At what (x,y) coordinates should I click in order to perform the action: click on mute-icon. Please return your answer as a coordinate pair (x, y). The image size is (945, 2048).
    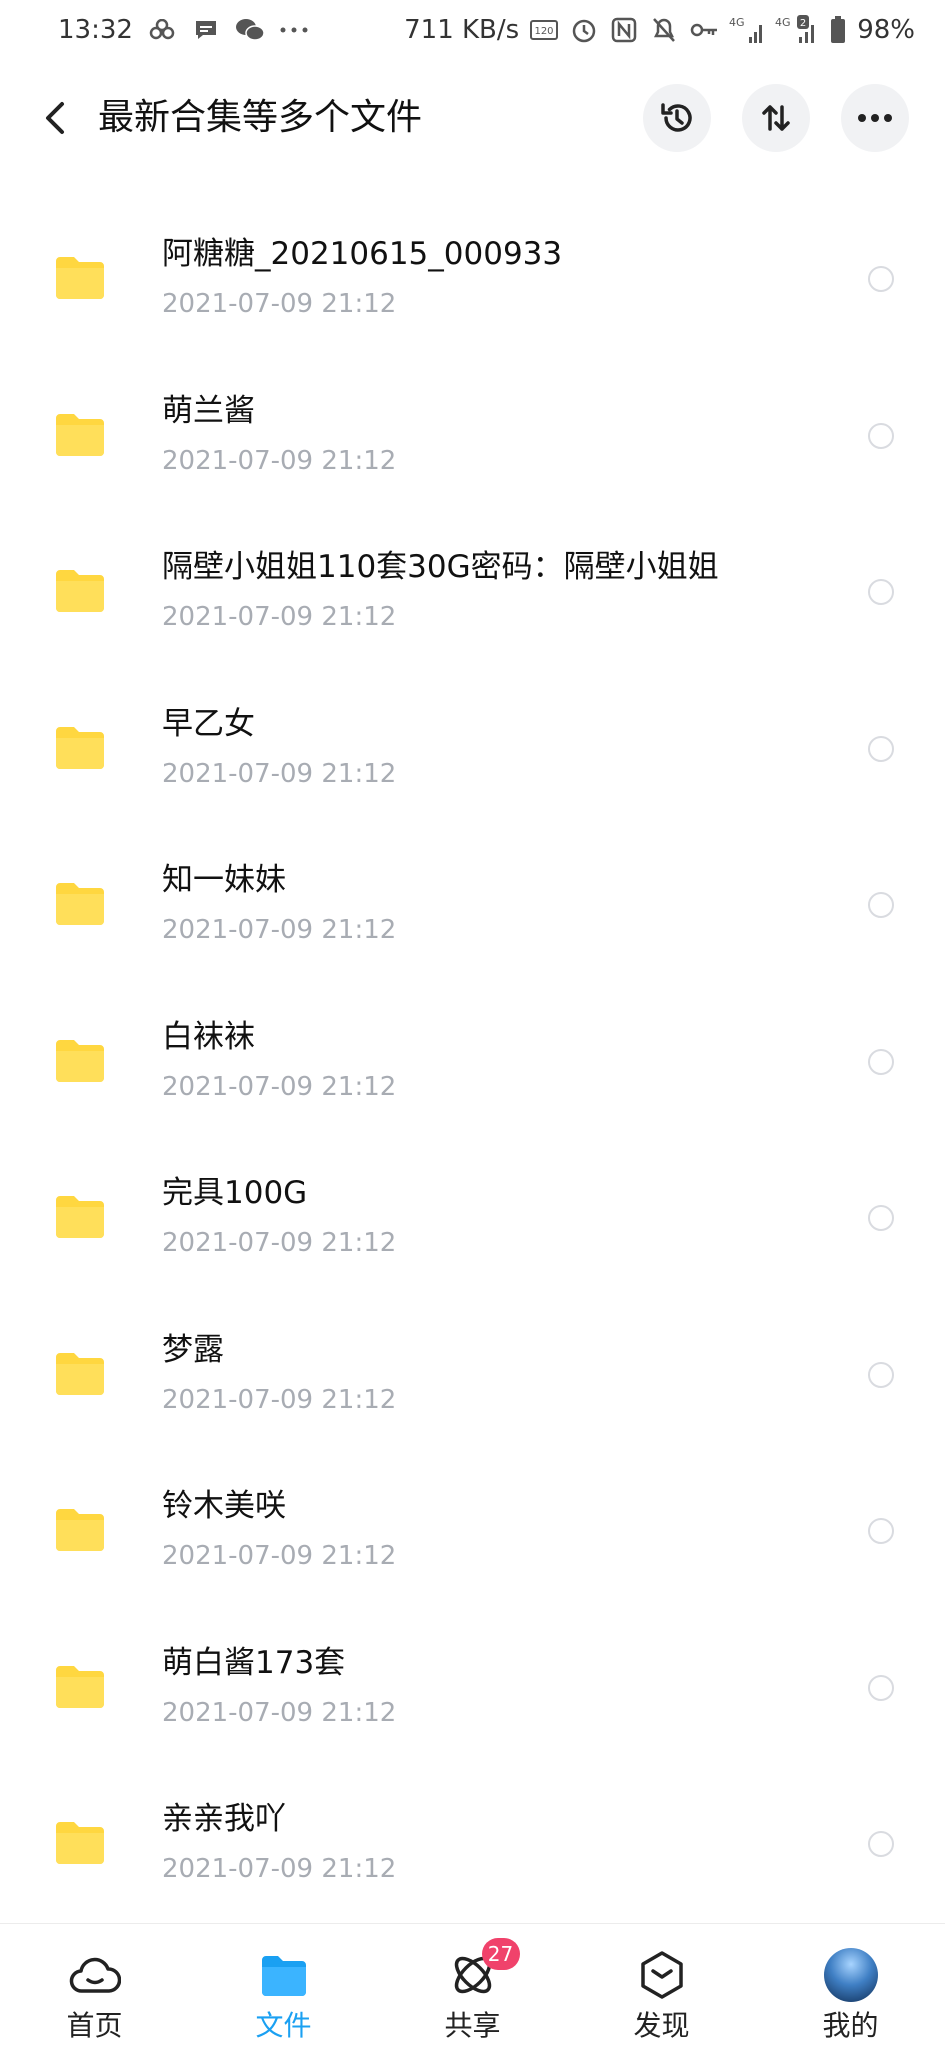
    Looking at the image, I should click on (664, 30).